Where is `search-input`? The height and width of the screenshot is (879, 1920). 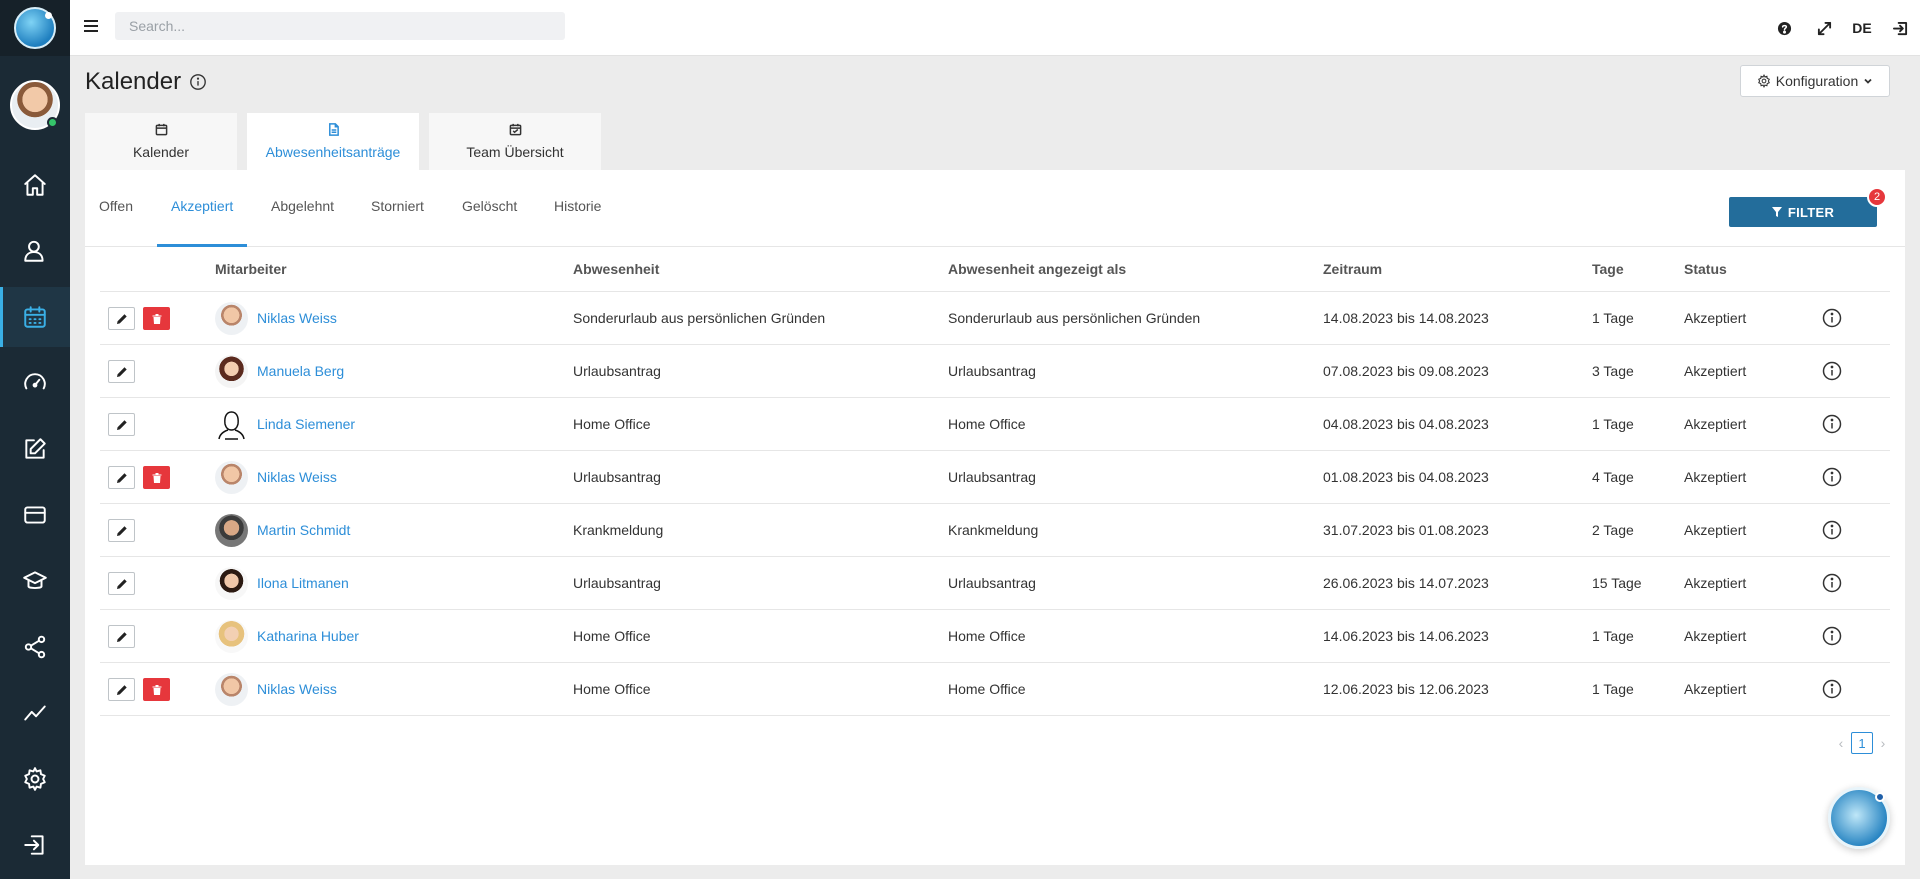 search-input is located at coordinates (340, 26).